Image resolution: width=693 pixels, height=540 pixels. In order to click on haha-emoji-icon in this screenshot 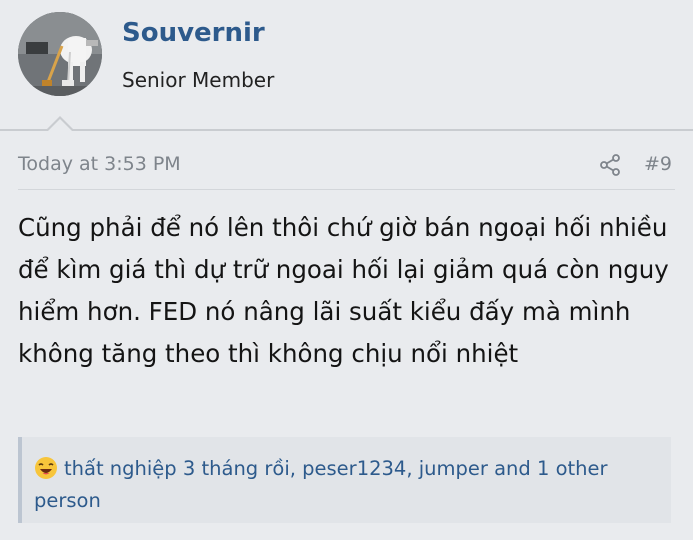, I will do `click(46, 468)`.